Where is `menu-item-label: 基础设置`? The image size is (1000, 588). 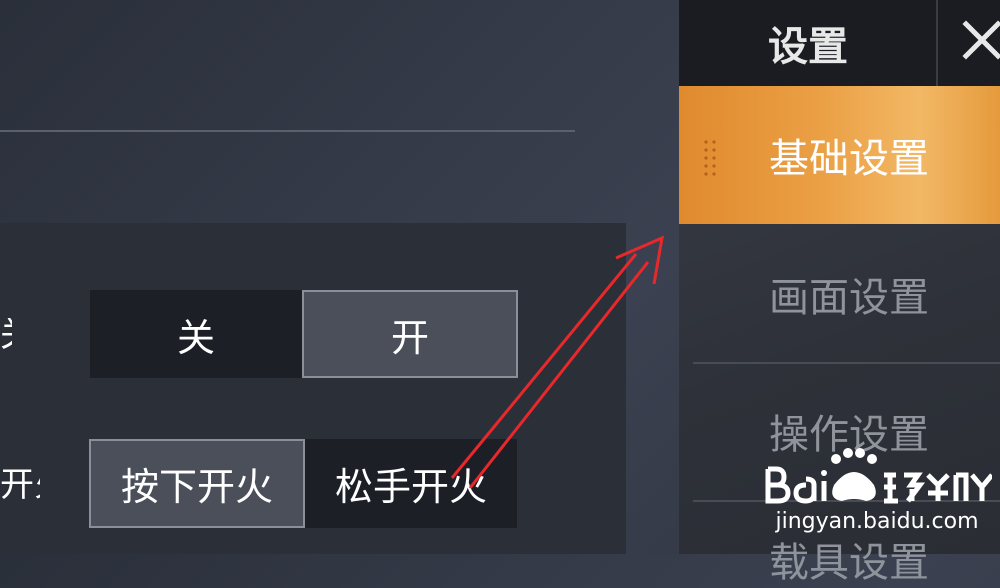 menu-item-label: 基础设置 is located at coordinates (849, 159).